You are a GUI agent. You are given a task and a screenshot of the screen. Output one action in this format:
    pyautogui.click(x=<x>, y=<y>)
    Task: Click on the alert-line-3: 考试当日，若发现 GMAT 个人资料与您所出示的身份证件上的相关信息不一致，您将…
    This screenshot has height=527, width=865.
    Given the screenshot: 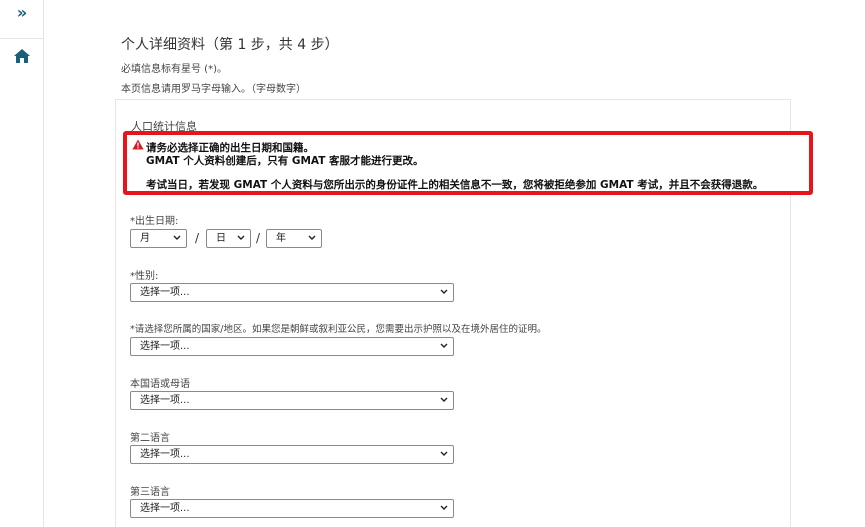 What is the action you would take?
    pyautogui.click(x=455, y=185)
    